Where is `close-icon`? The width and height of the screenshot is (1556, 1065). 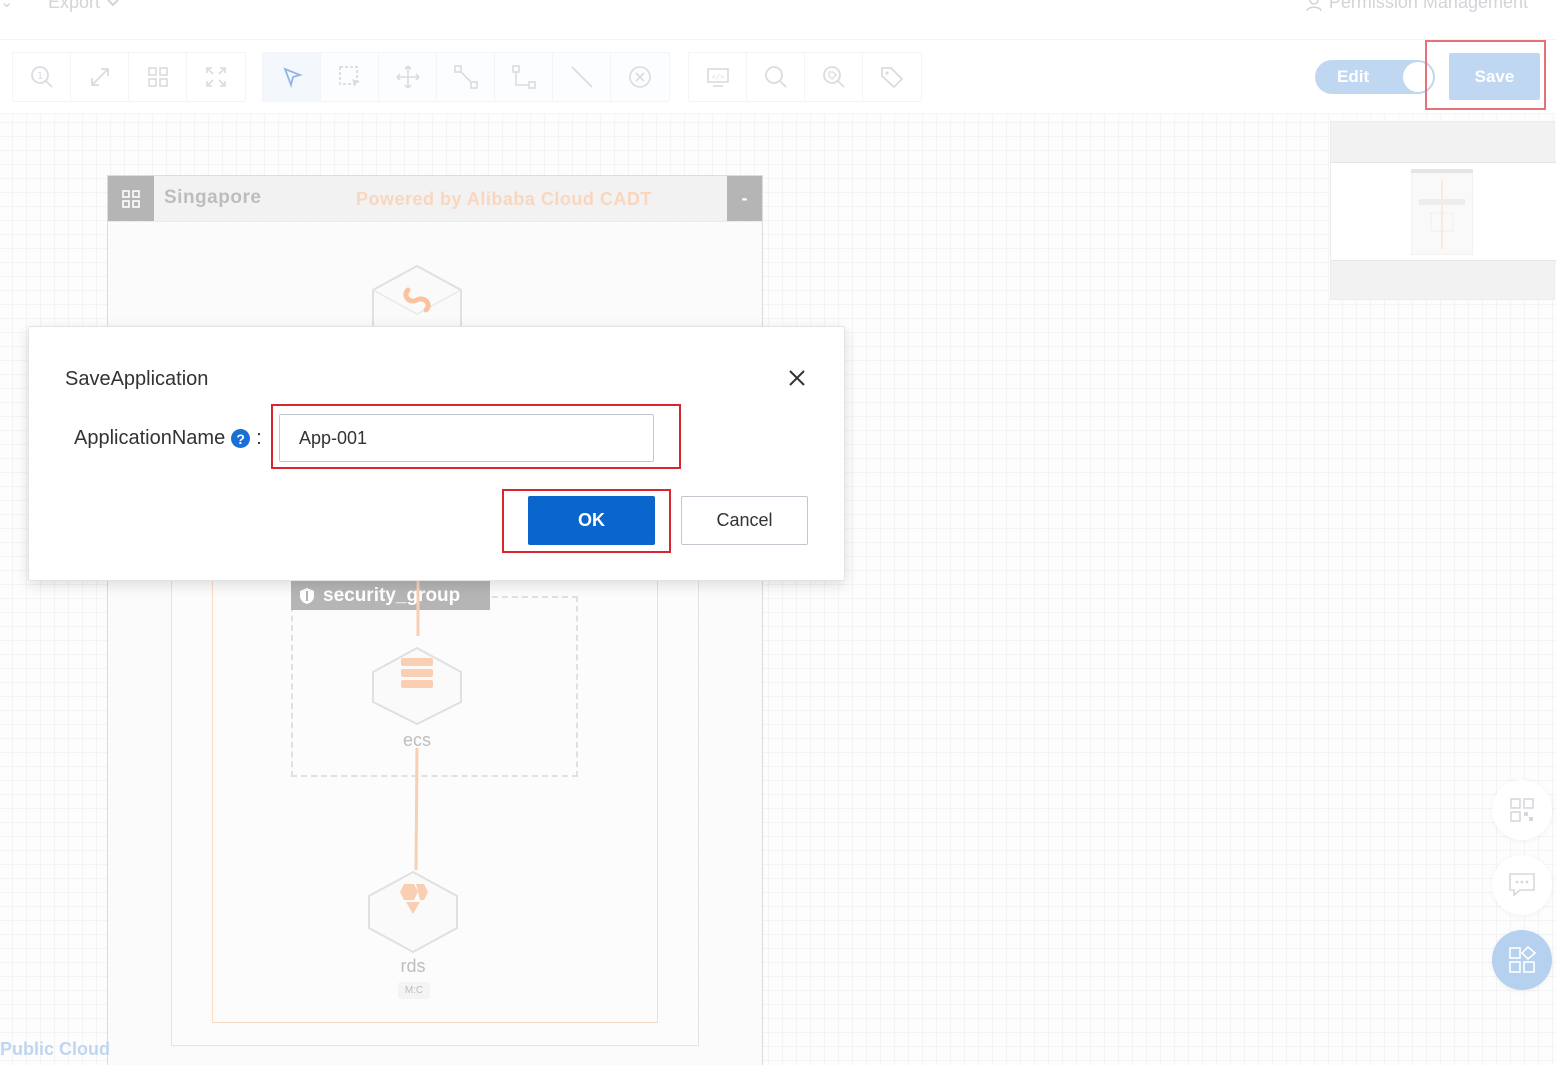 close-icon is located at coordinates (797, 378).